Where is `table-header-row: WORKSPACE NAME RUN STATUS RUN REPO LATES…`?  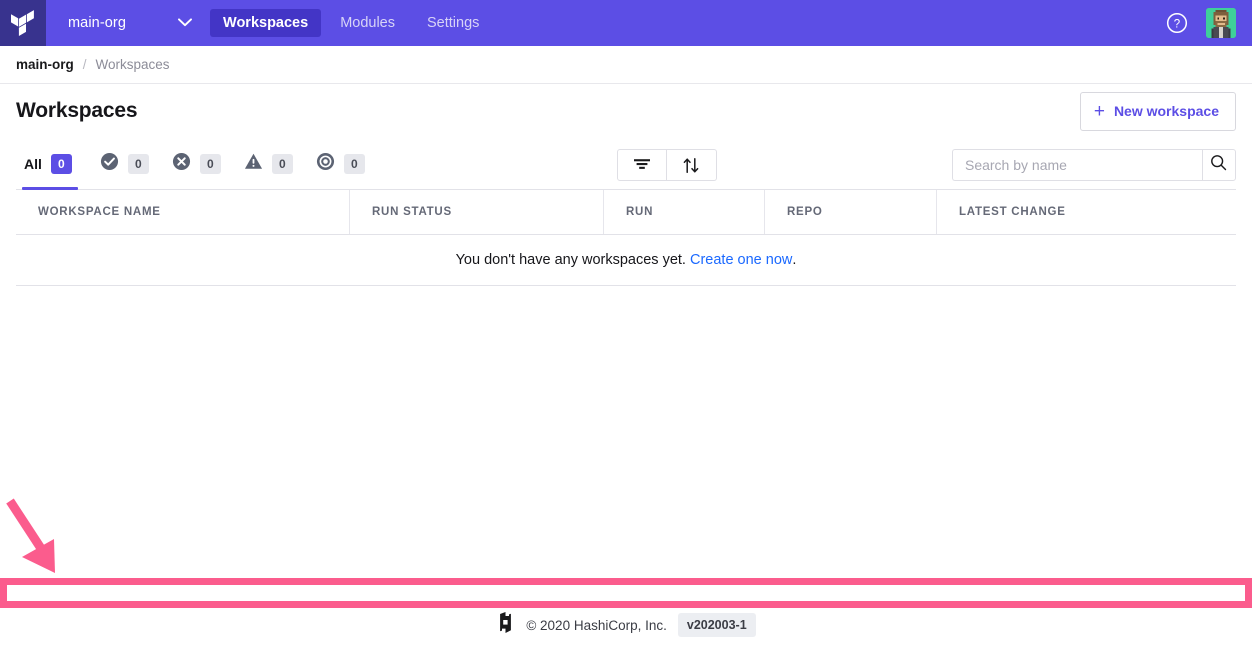 table-header-row: WORKSPACE NAME RUN STATUS RUN REPO LATES… is located at coordinates (626, 212).